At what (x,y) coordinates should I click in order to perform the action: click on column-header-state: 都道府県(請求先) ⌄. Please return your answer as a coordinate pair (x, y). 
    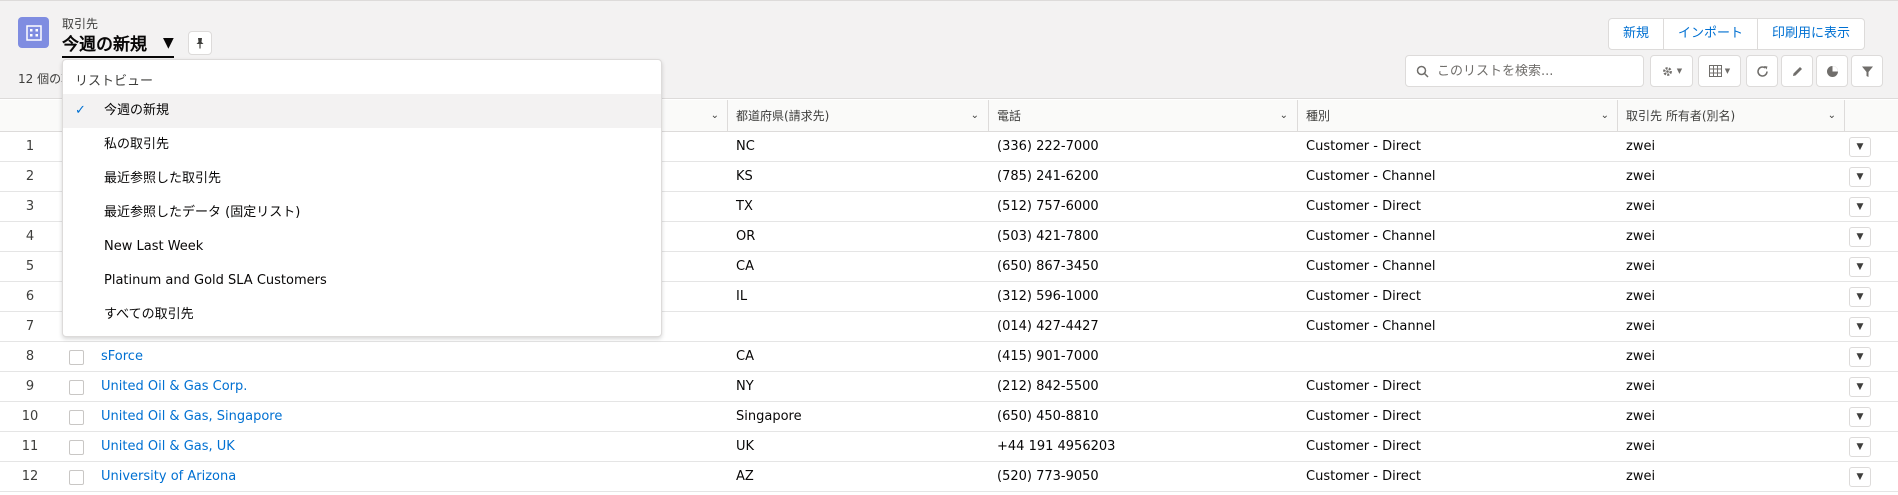
    Looking at the image, I should click on (857, 116).